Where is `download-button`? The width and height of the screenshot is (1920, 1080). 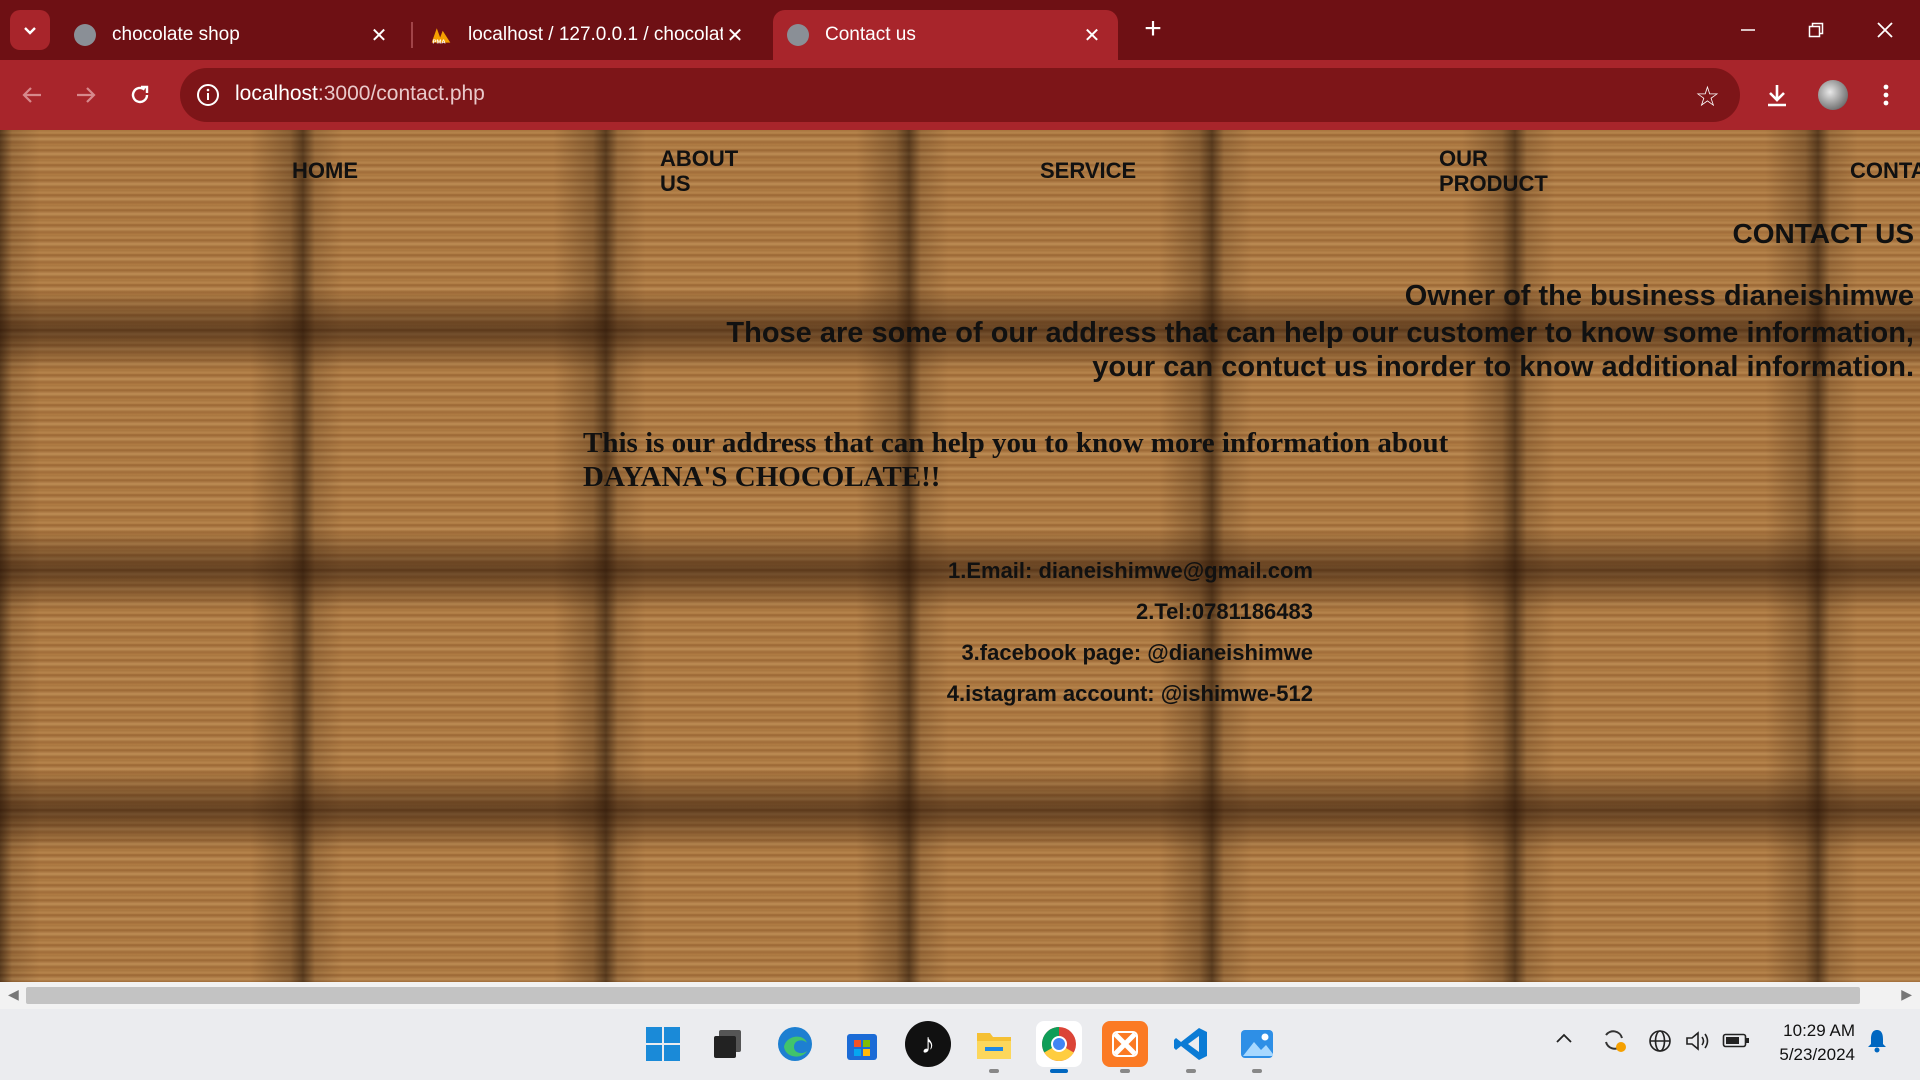
download-button is located at coordinates (1777, 95).